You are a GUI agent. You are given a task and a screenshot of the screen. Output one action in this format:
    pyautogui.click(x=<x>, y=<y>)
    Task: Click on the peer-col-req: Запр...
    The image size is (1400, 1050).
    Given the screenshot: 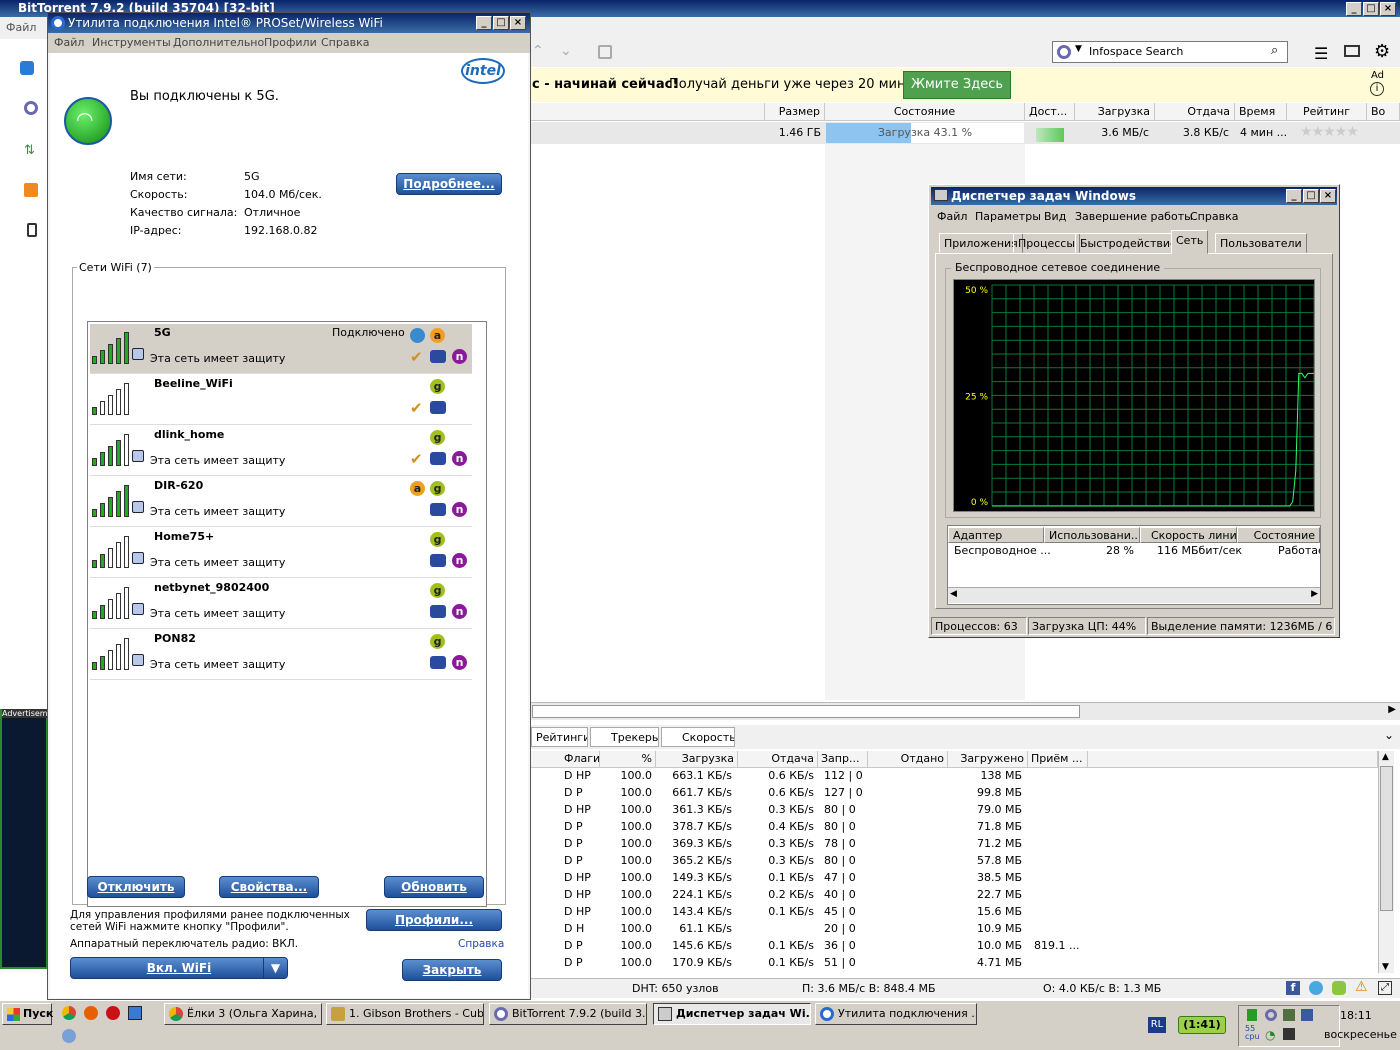 What is the action you would take?
    pyautogui.click(x=843, y=759)
    